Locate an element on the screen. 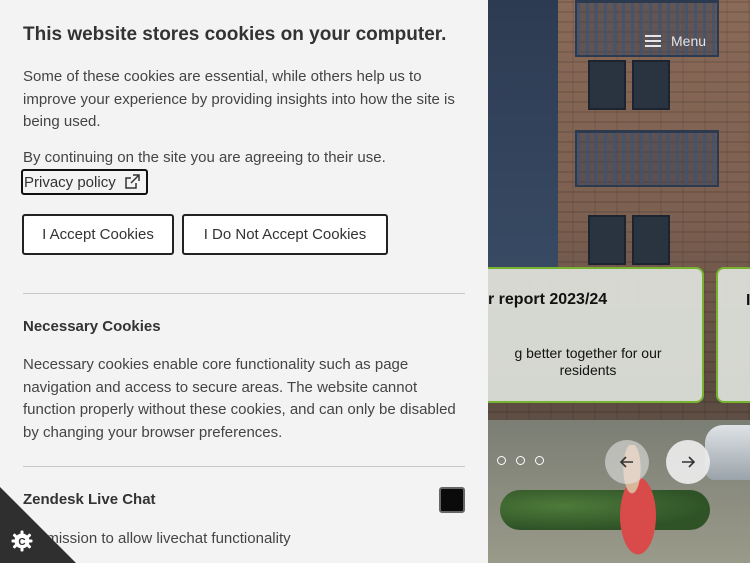 The image size is (750, 563). privacy-policy-label: Privacy policy is located at coordinates (70, 182).